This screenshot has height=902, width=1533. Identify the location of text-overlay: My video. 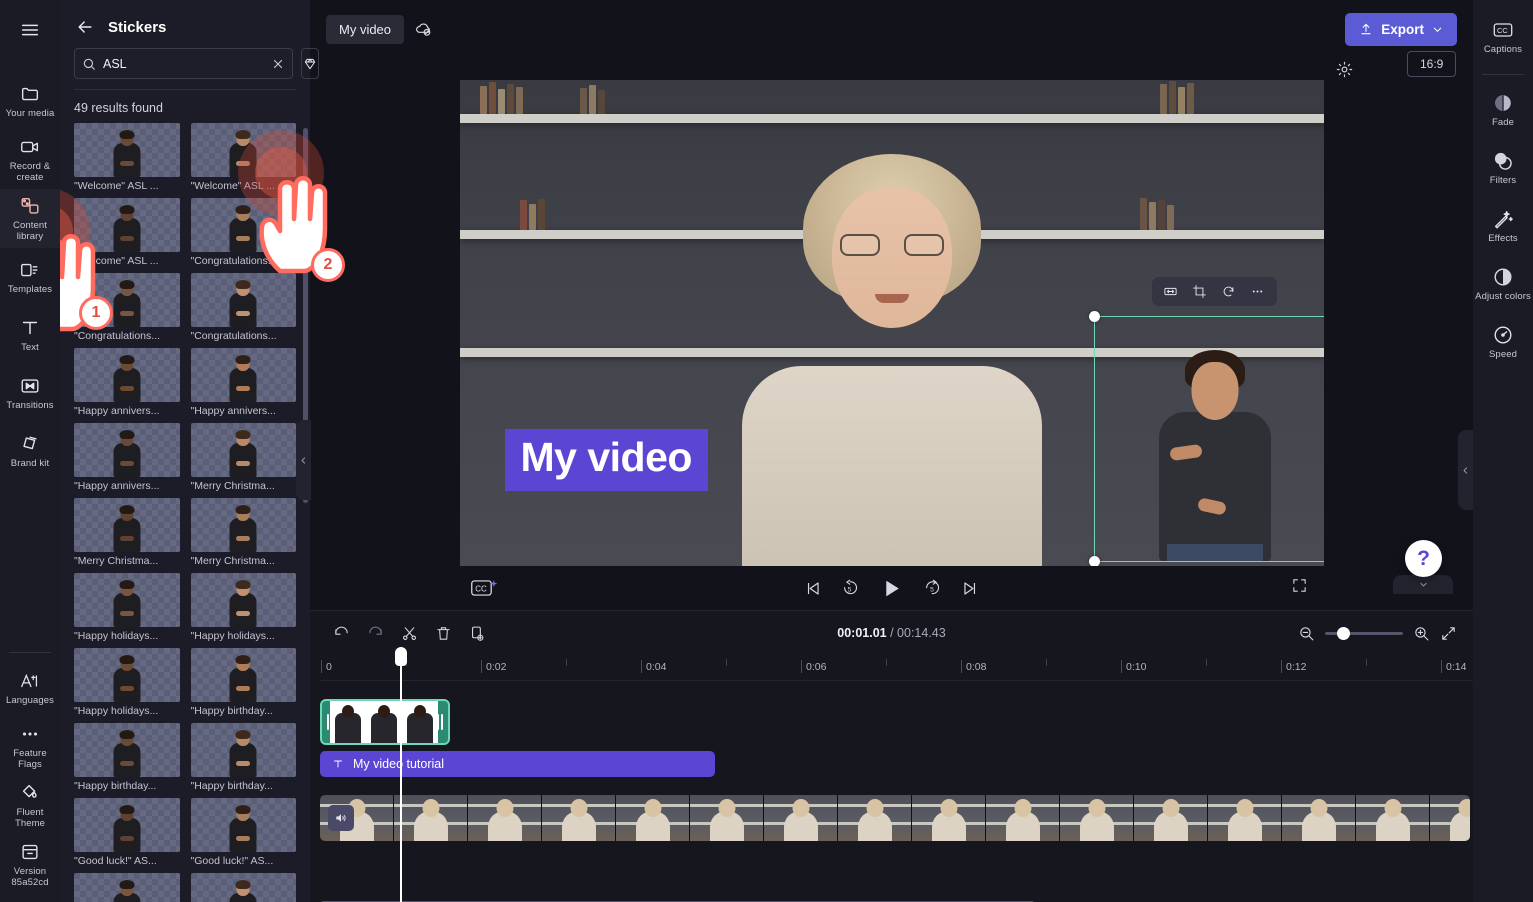
(606, 460).